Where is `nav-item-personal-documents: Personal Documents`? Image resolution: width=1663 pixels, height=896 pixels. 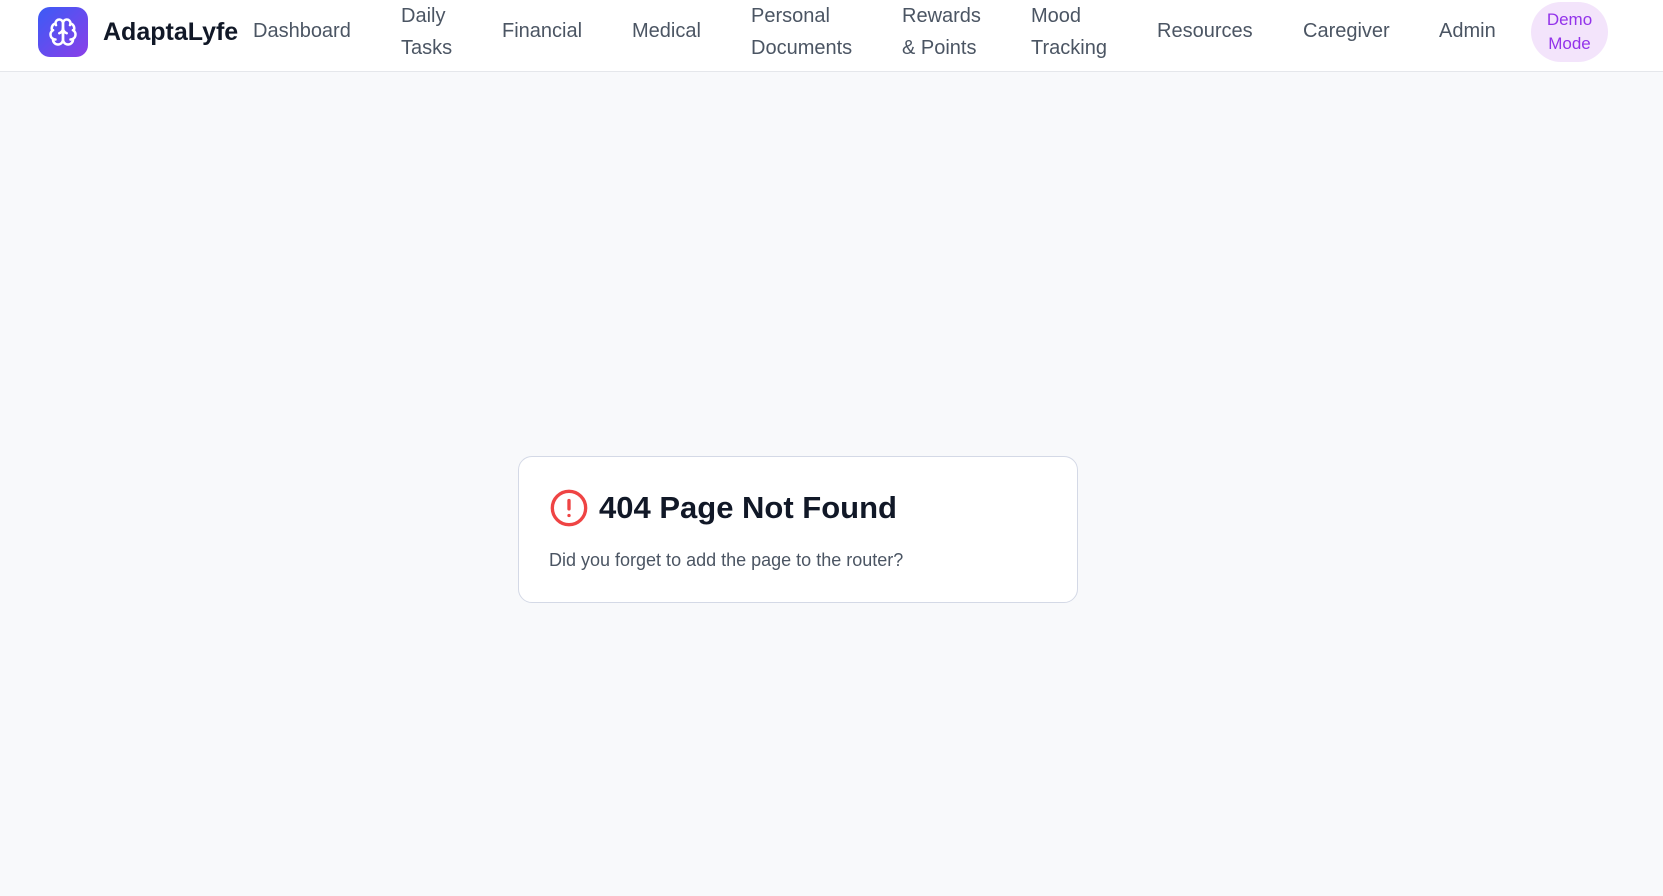 nav-item-personal-documents: Personal Documents is located at coordinates (801, 32).